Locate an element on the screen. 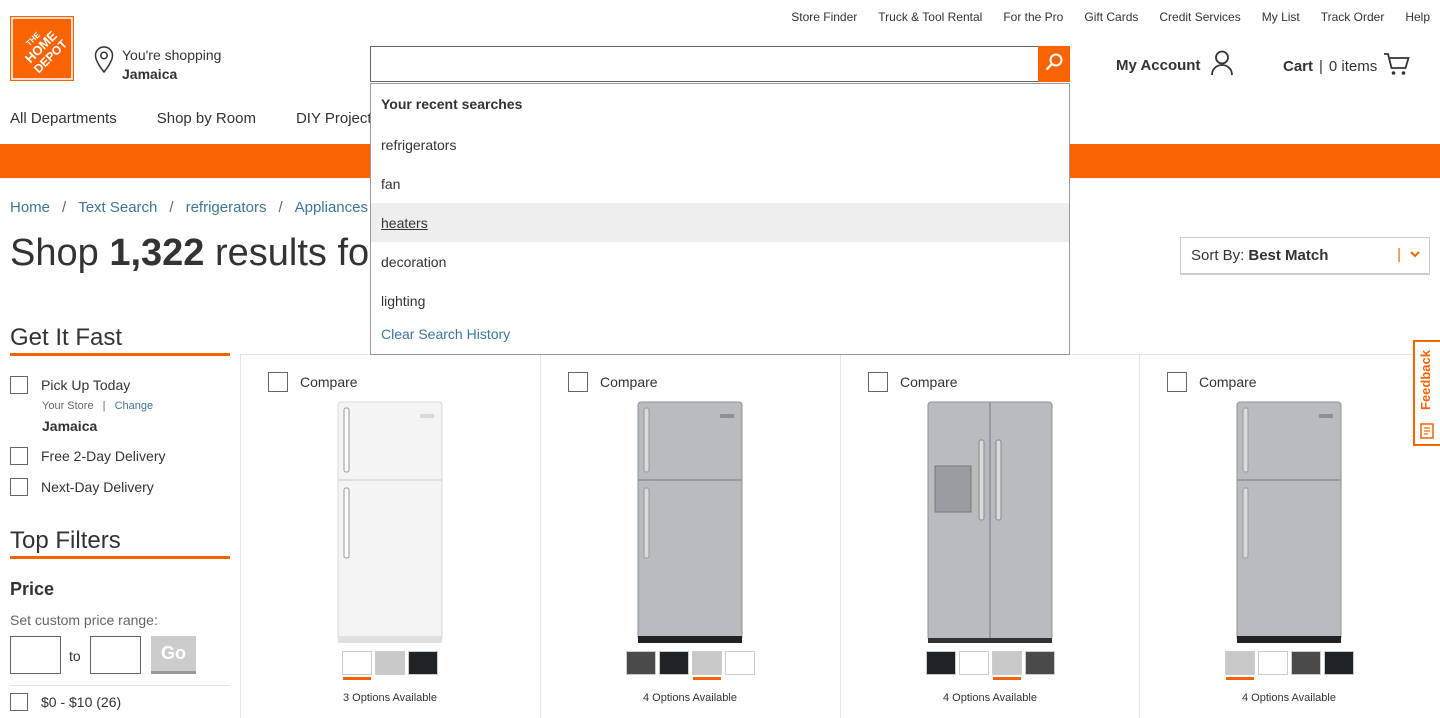  next-day-filter: Next-Day Delivery is located at coordinates (82, 487).